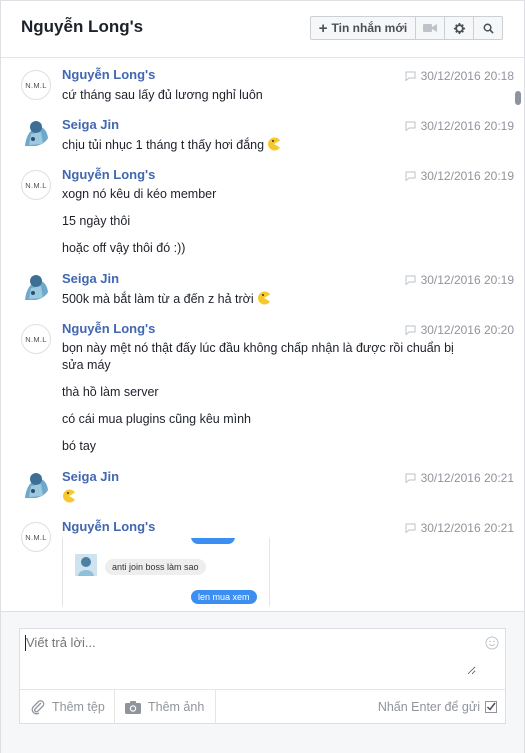 This screenshot has height=753, width=525. I want to click on gear-icon, so click(459, 28).